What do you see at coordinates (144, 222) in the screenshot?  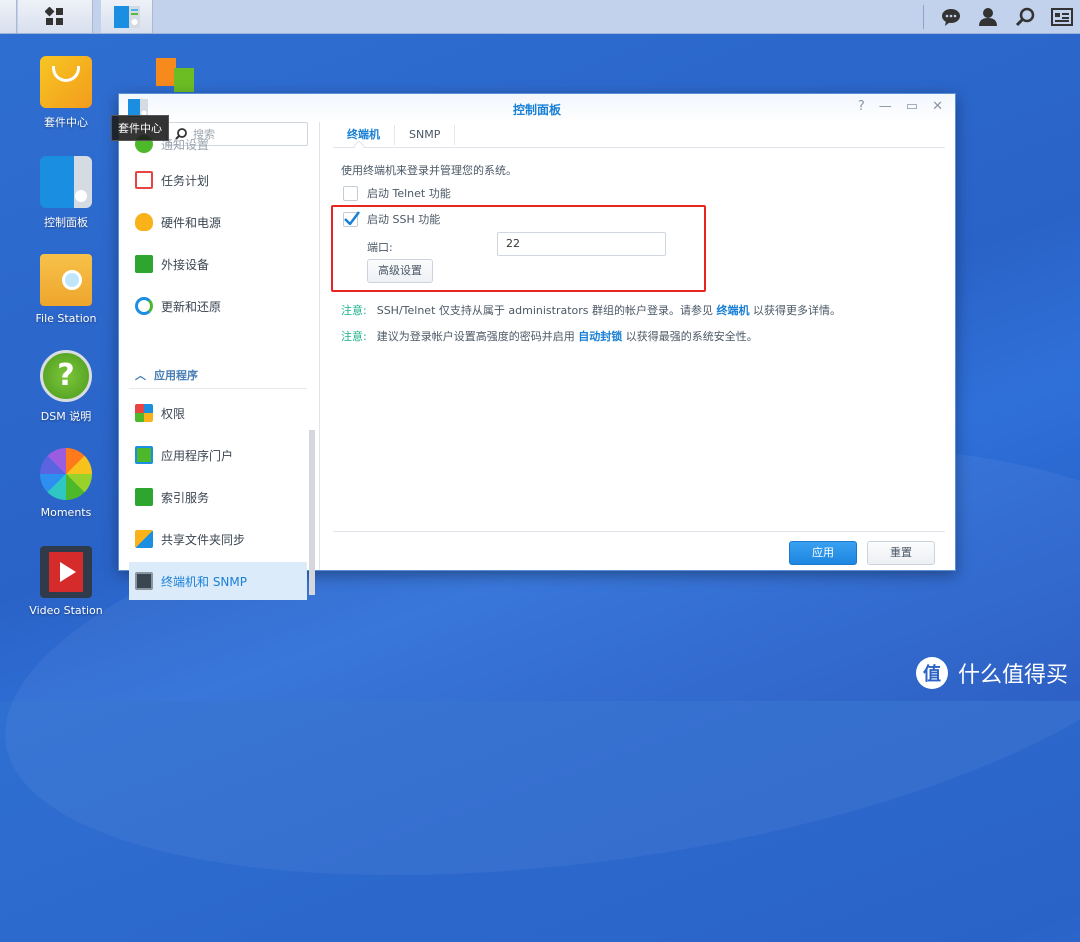 I see `bulb-icon` at bounding box center [144, 222].